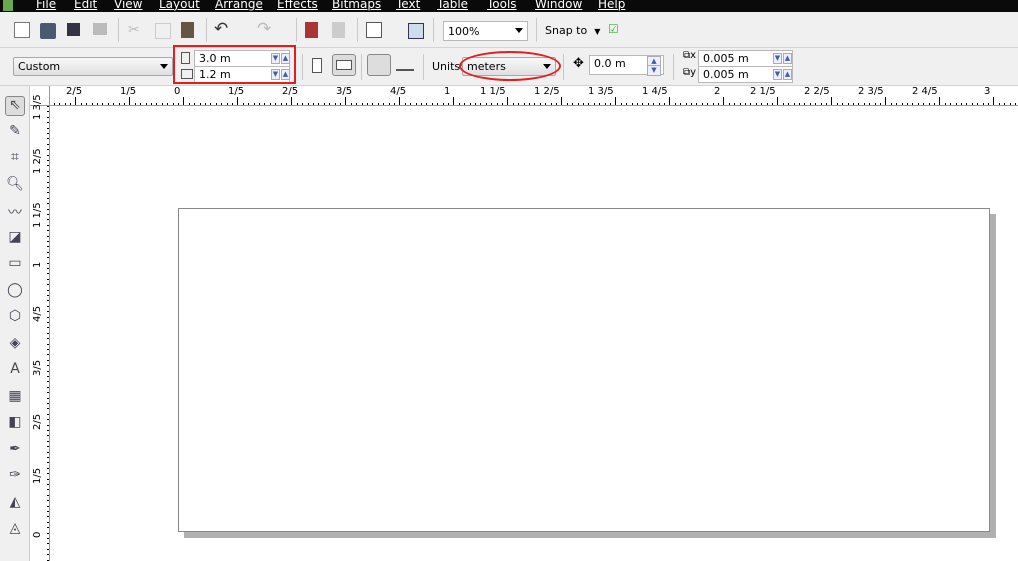 The width and height of the screenshot is (1018, 561). I want to click on menu-edit: Edit, so click(85, 5).